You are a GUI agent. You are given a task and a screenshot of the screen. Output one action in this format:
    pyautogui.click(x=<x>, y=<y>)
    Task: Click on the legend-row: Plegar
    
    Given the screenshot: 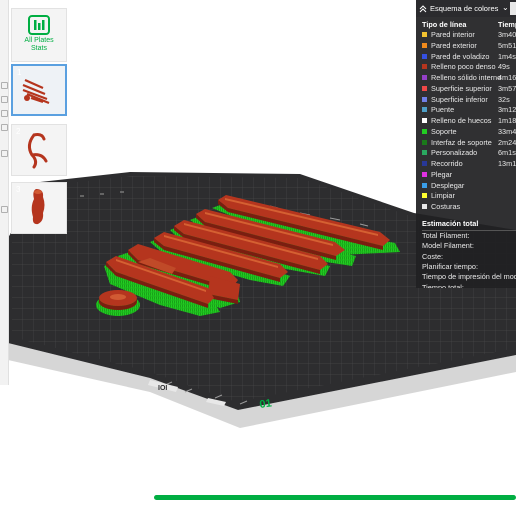 What is the action you would take?
    pyautogui.click(x=466, y=175)
    